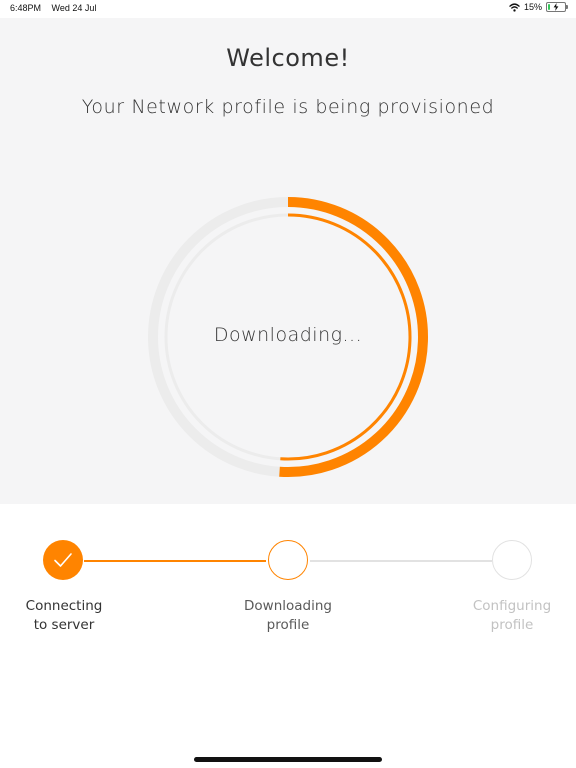  I want to click on step-1-label-line1: Connecting, so click(64, 606).